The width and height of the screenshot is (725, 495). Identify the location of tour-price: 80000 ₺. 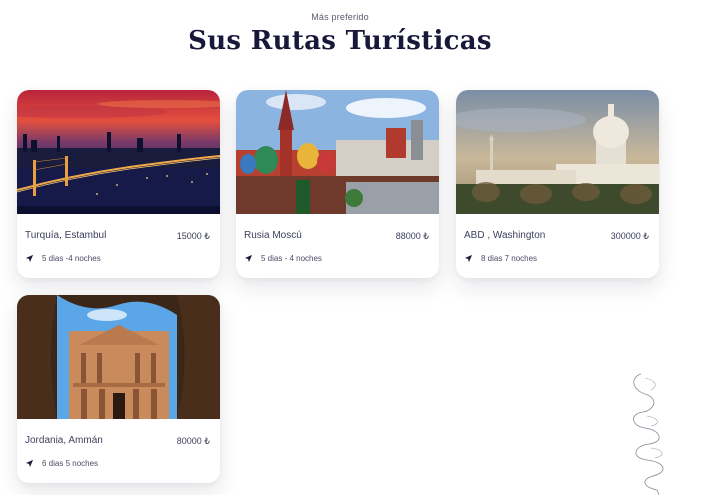
(193, 441).